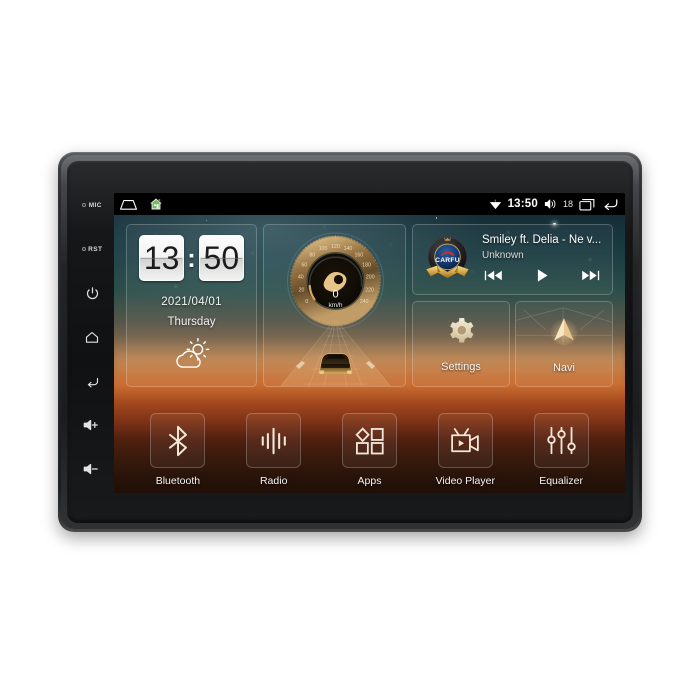 This screenshot has width=700, height=700. I want to click on mic-dot-icon, so click(84, 205).